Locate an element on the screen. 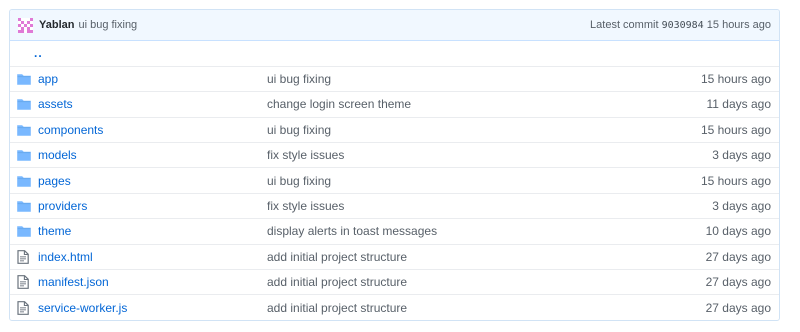 This screenshot has width=800, height=332. file-name-cell: pages is located at coordinates (152, 180).